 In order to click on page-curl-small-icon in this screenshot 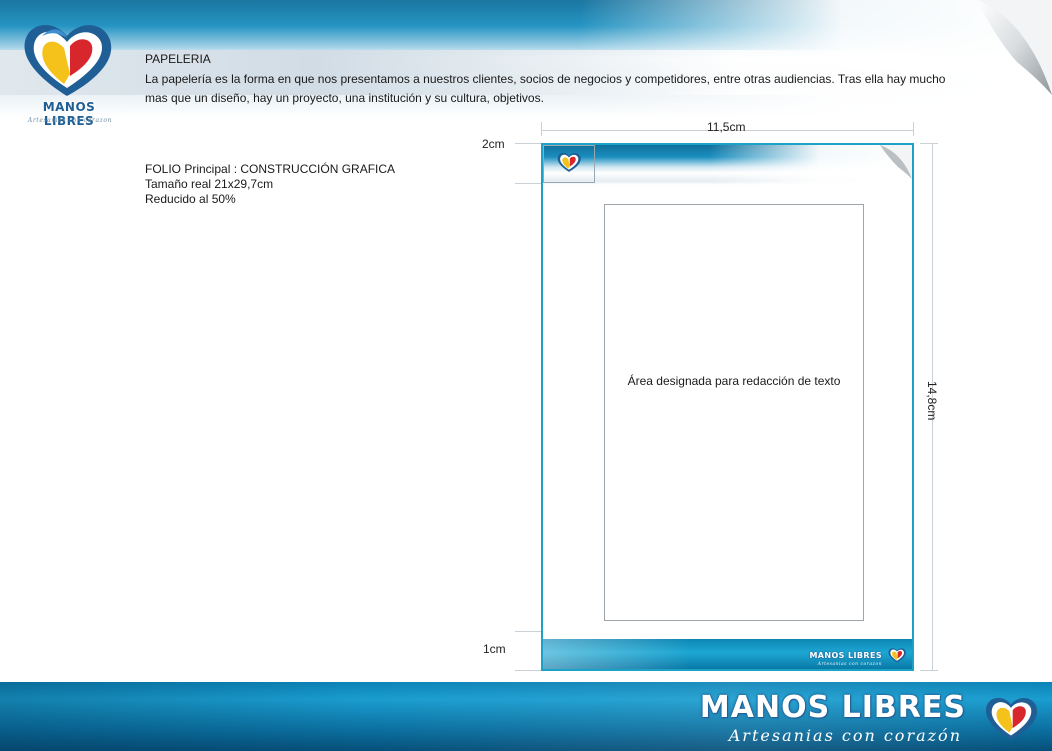, I will do `click(896, 162)`.